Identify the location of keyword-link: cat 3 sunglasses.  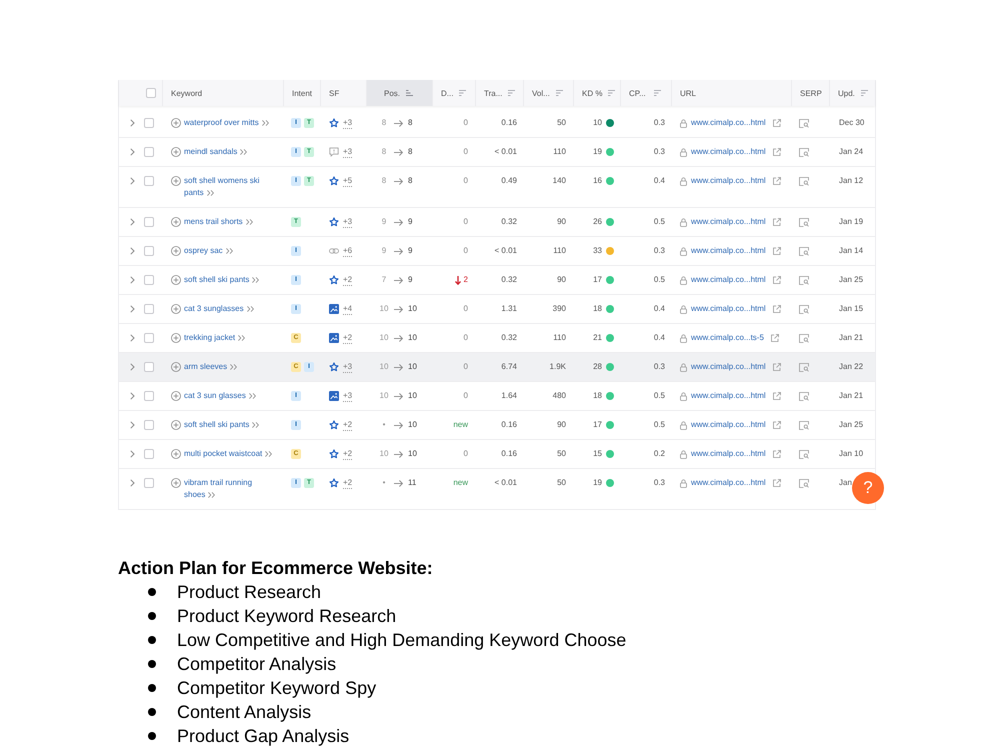
(219, 309).